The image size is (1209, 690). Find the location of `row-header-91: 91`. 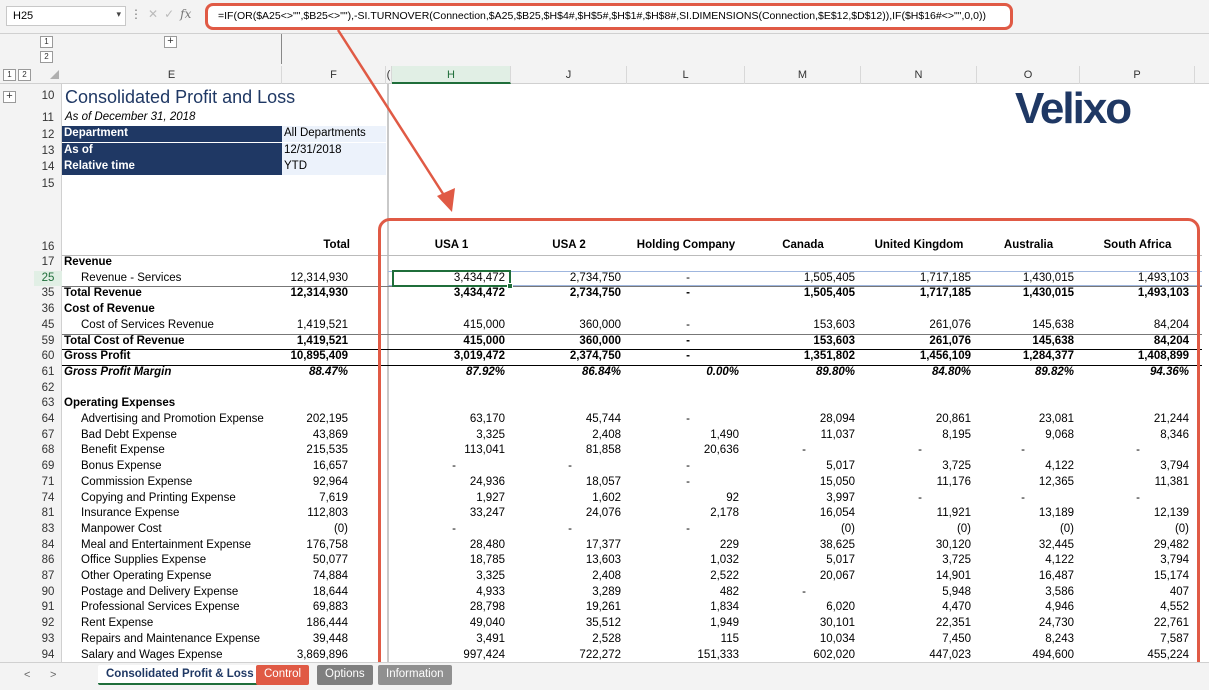

row-header-91: 91 is located at coordinates (48, 608).